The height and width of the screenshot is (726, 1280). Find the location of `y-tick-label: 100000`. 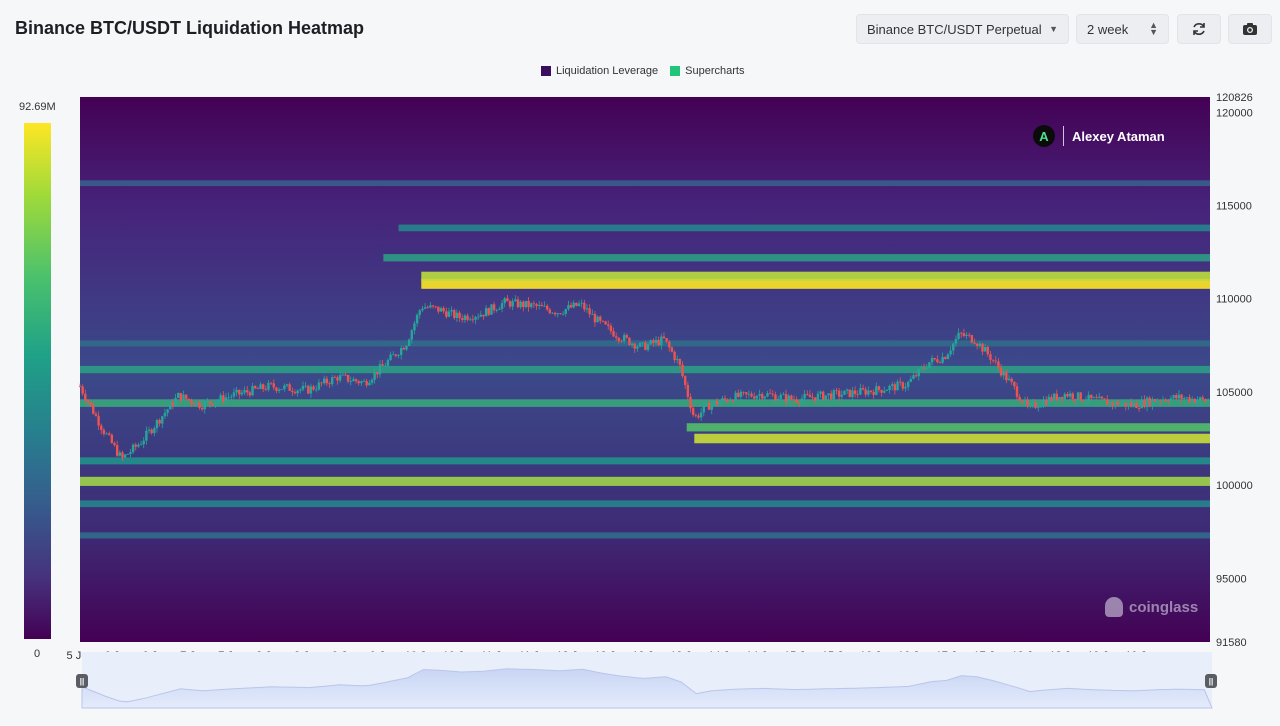

y-tick-label: 100000 is located at coordinates (1234, 486).